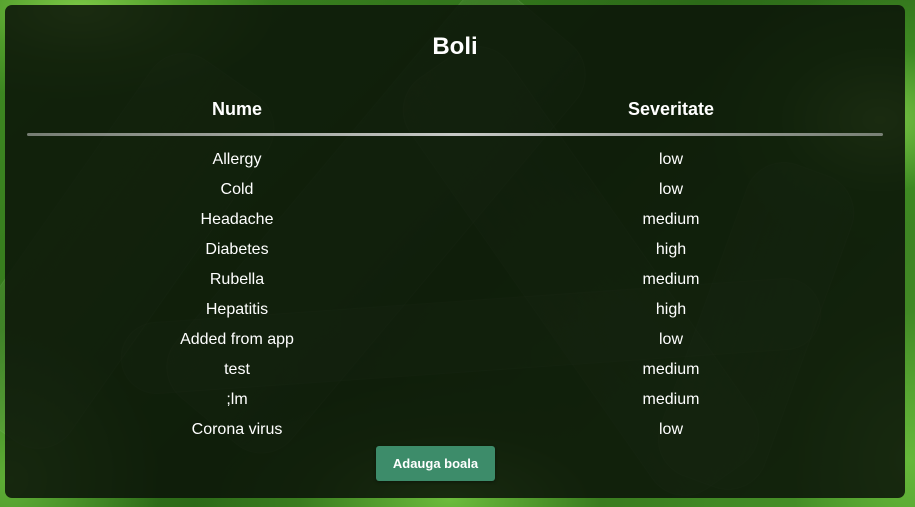 The width and height of the screenshot is (915, 507). I want to click on table-row: Diabetes high, so click(455, 255).